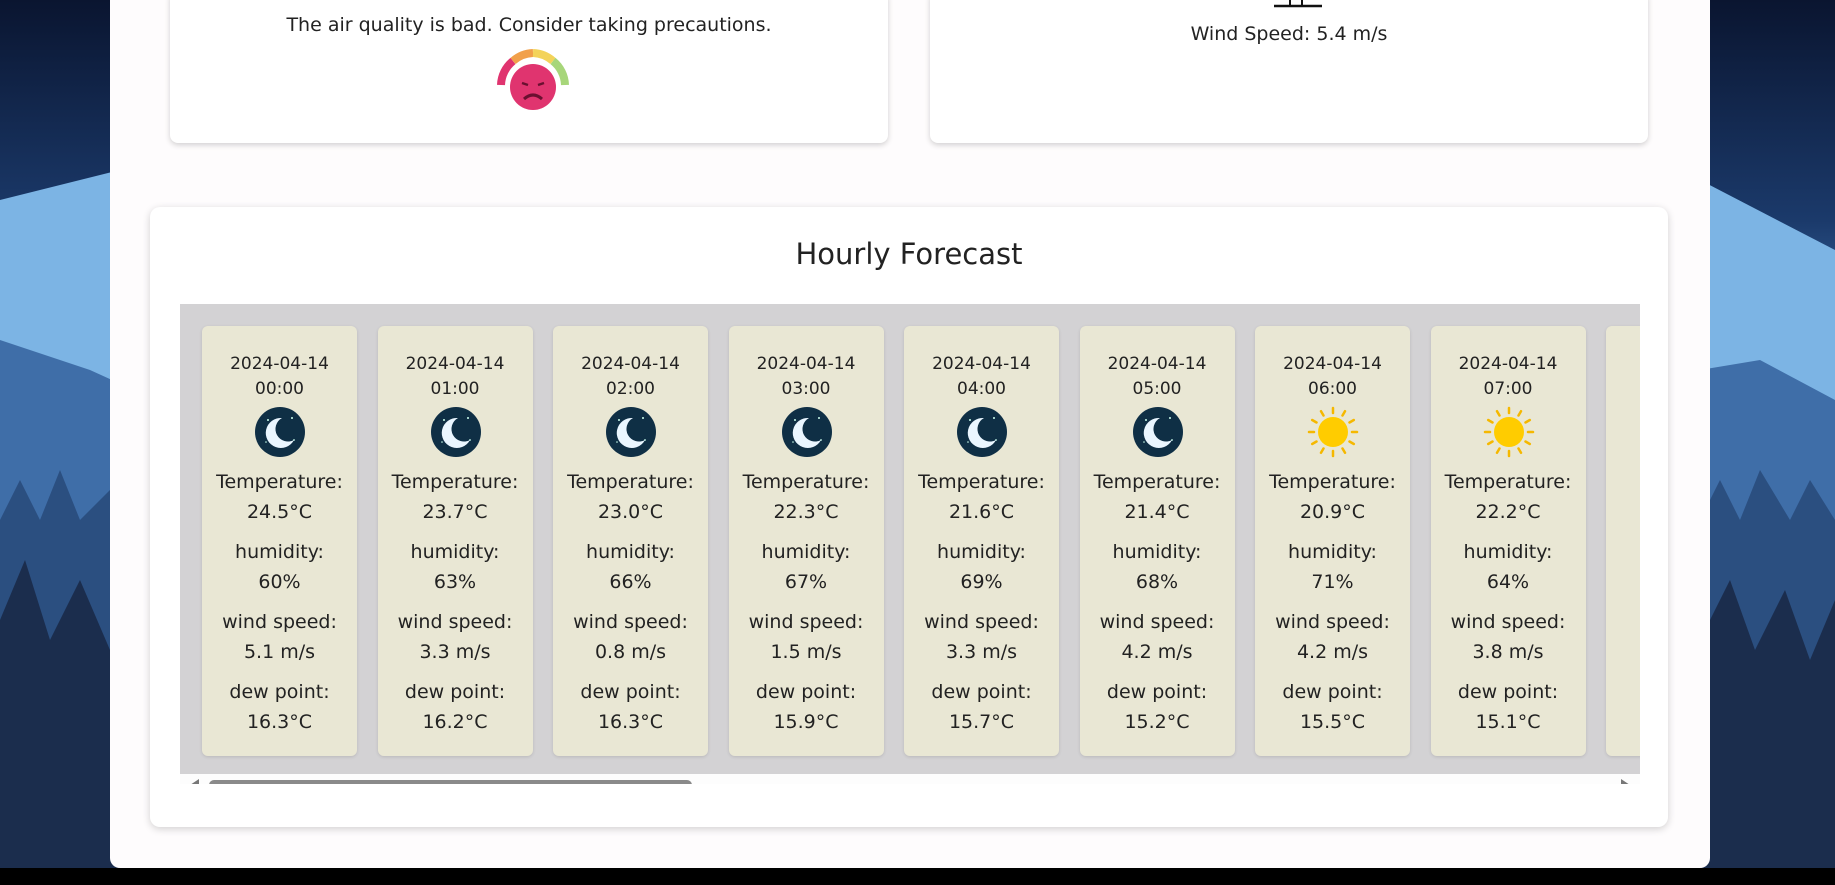  What do you see at coordinates (1157, 512) in the screenshot?
I see `temperature-value: 21.4°C` at bounding box center [1157, 512].